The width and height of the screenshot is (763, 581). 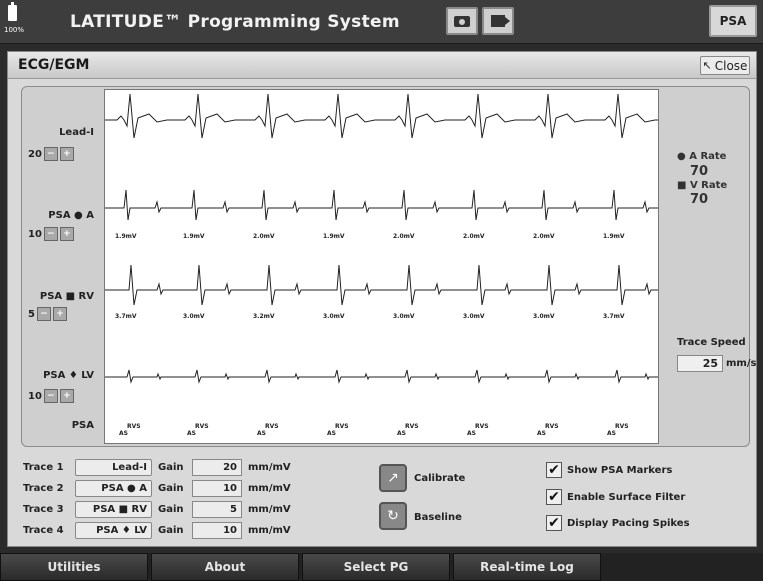 What do you see at coordinates (113, 467) in the screenshot?
I see `trace-1-source-select: Lead-I` at bounding box center [113, 467].